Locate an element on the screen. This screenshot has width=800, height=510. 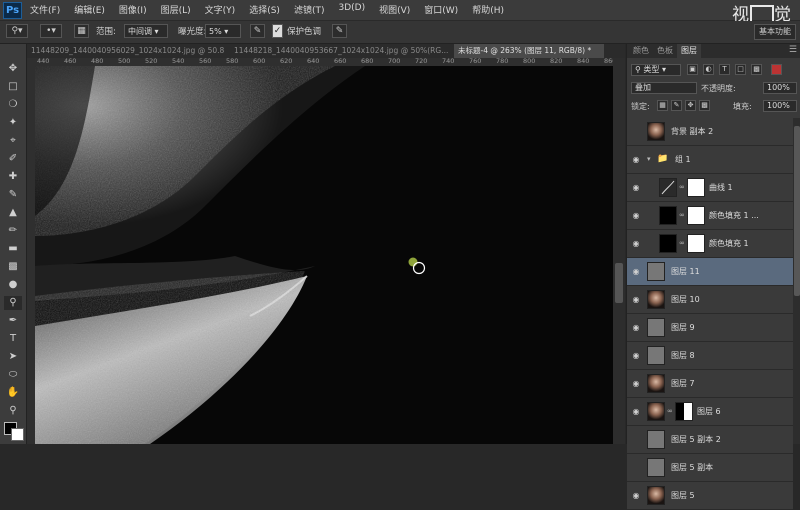
workspace-select: 基本功能 is located at coordinates (775, 32).